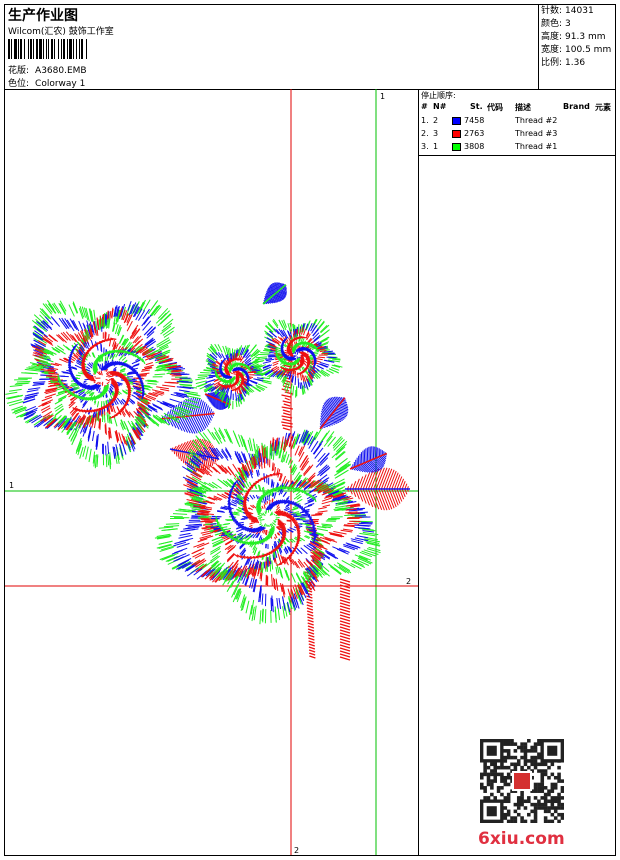  I want to click on row-num: 3., so click(425, 146).